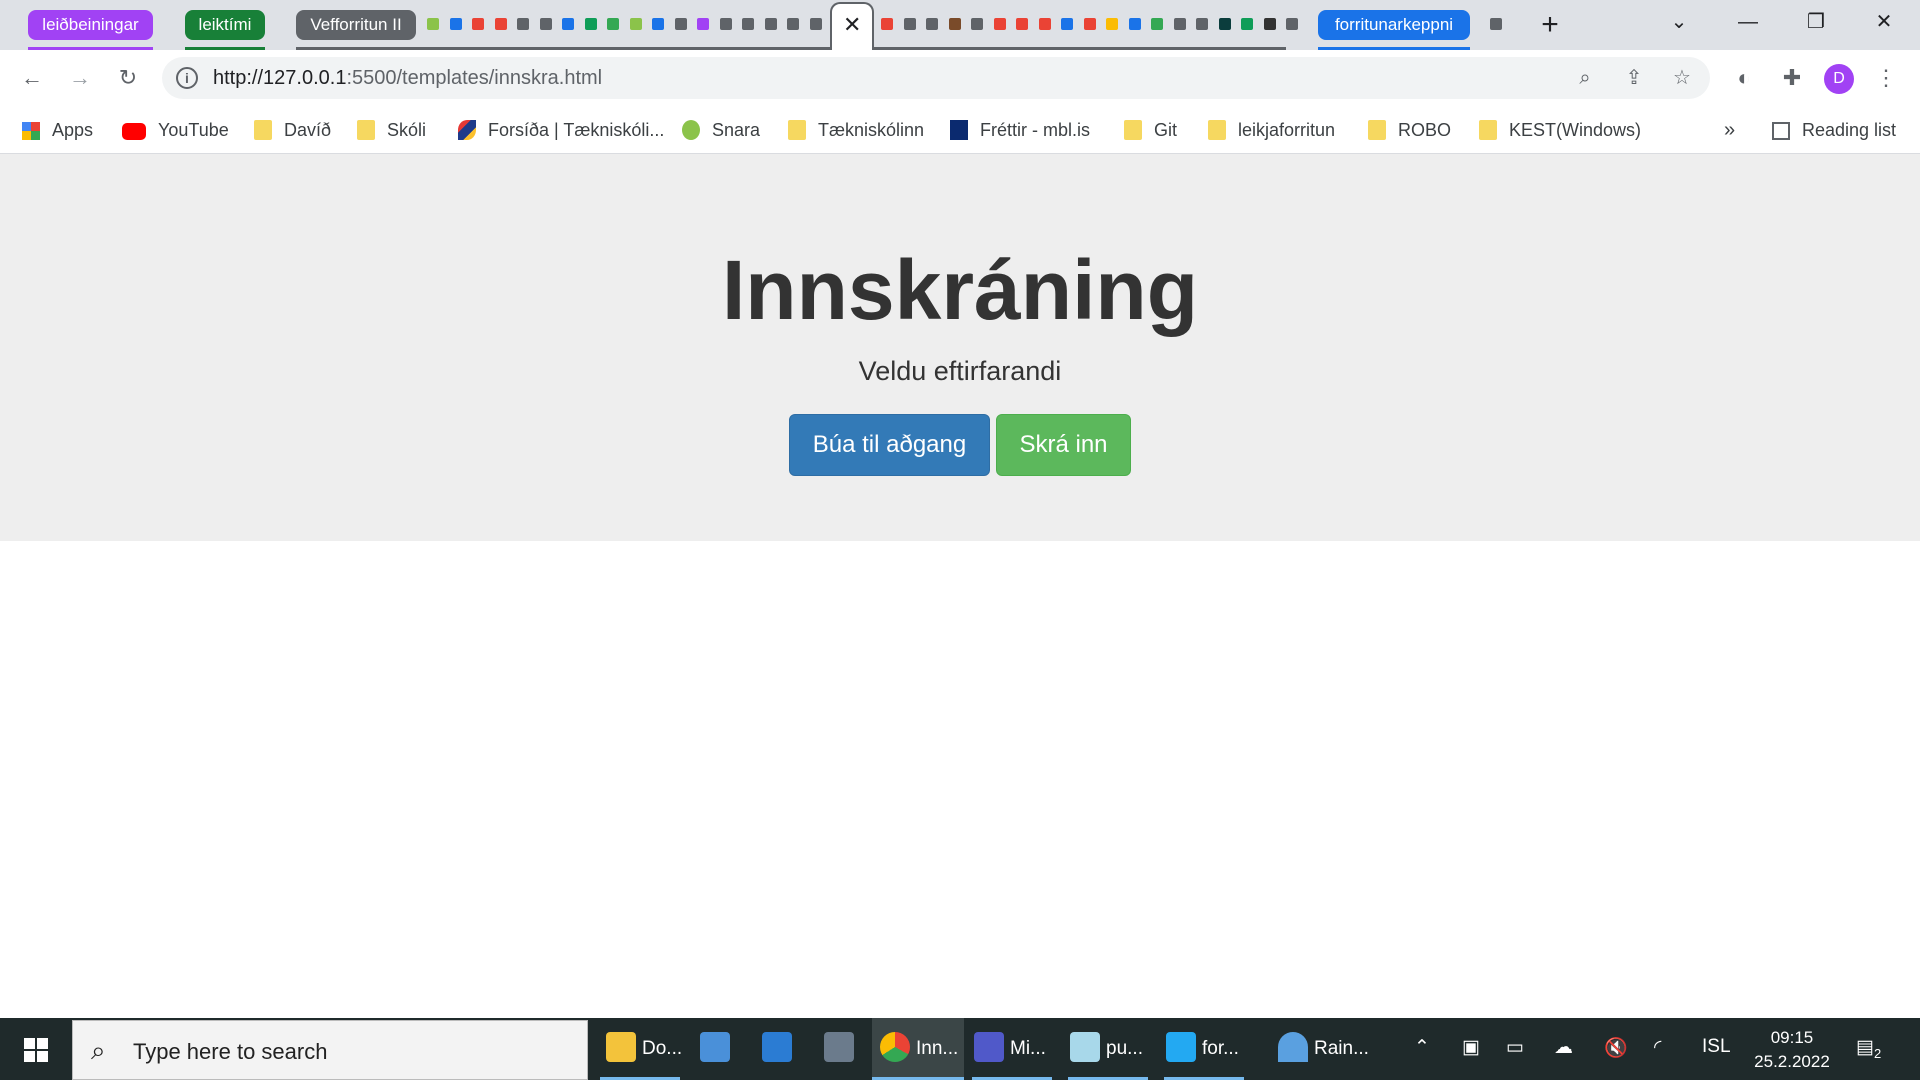 The image size is (1920, 1080). I want to click on bookmark-folder-taekniskolinn: Tækniskólinn, so click(856, 130).